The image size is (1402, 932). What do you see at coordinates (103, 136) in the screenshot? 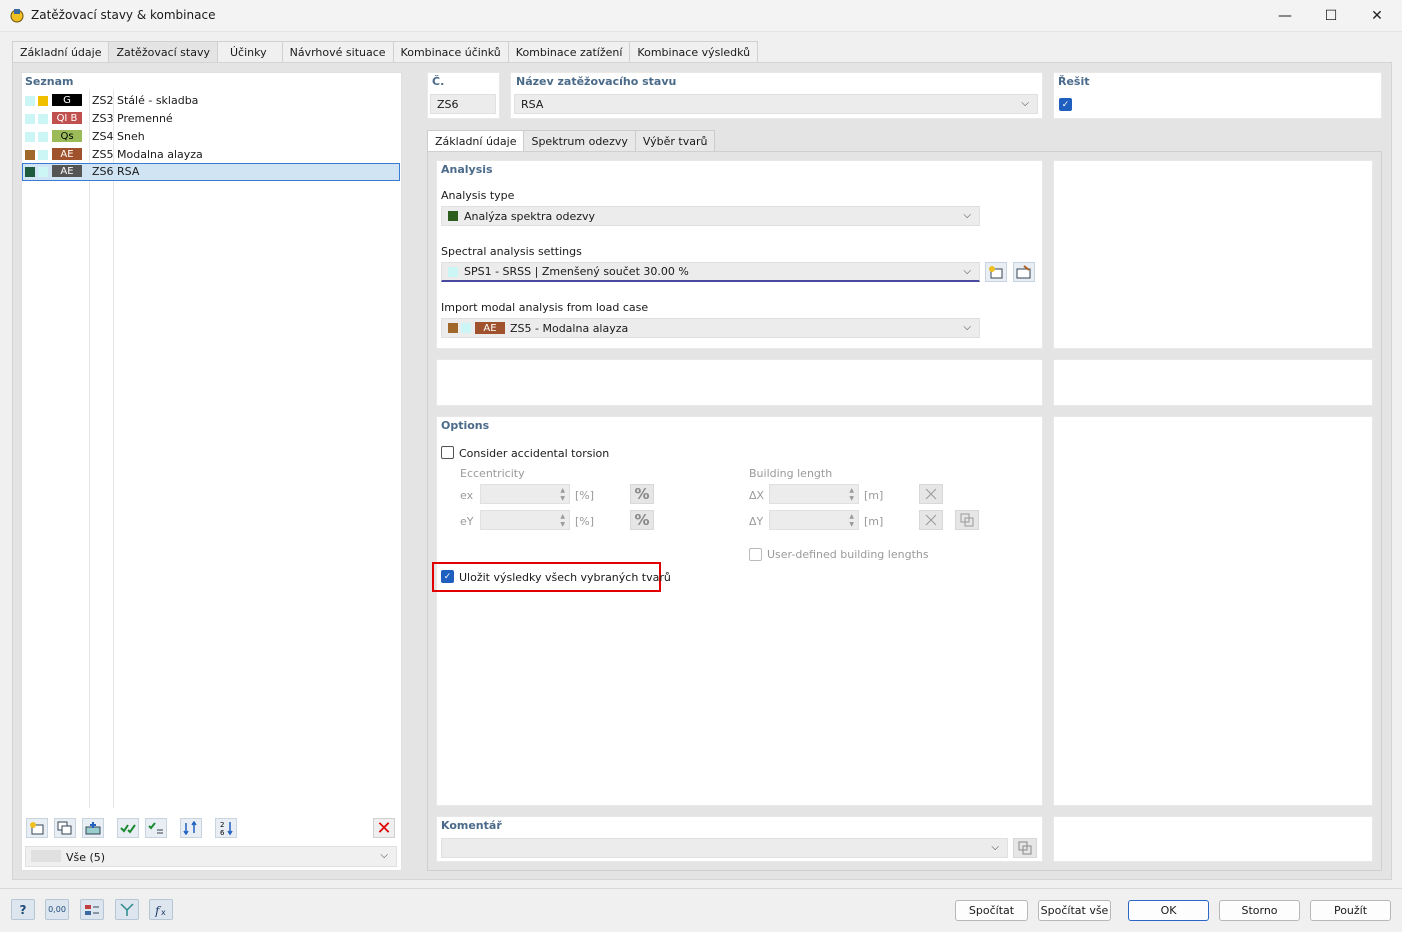
I see `load-case-code: ZS4` at bounding box center [103, 136].